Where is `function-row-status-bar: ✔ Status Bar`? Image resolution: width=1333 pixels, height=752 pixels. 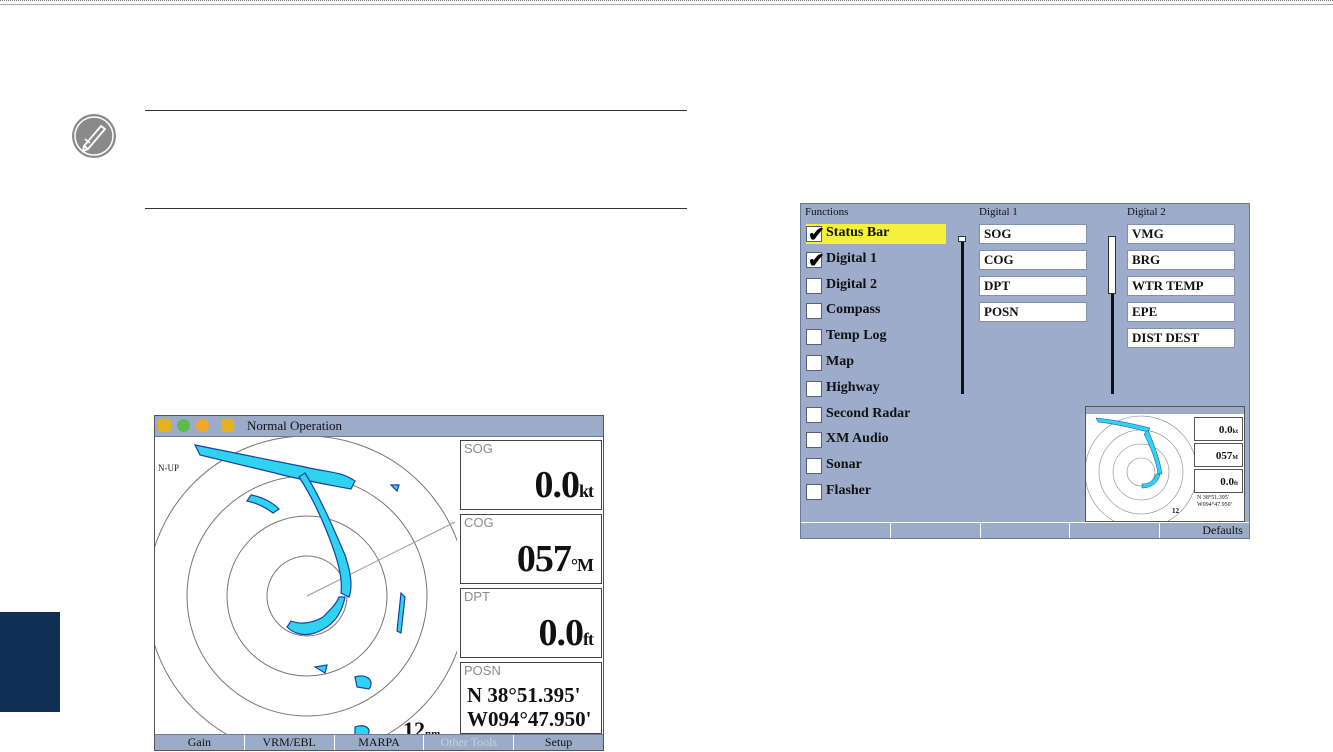
function-row-status-bar: ✔ Status Bar is located at coordinates (876, 235).